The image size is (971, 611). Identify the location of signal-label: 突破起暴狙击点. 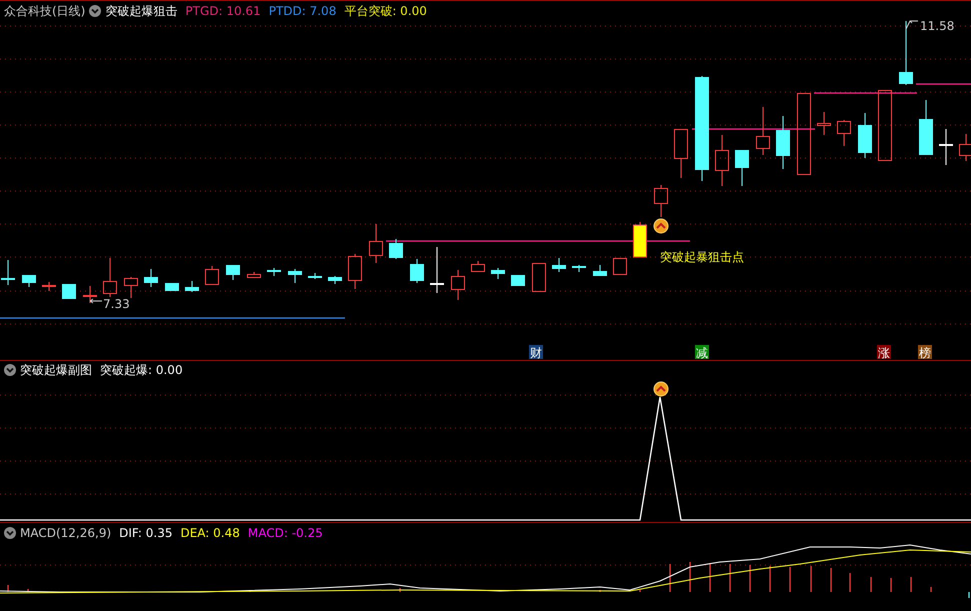
(702, 257).